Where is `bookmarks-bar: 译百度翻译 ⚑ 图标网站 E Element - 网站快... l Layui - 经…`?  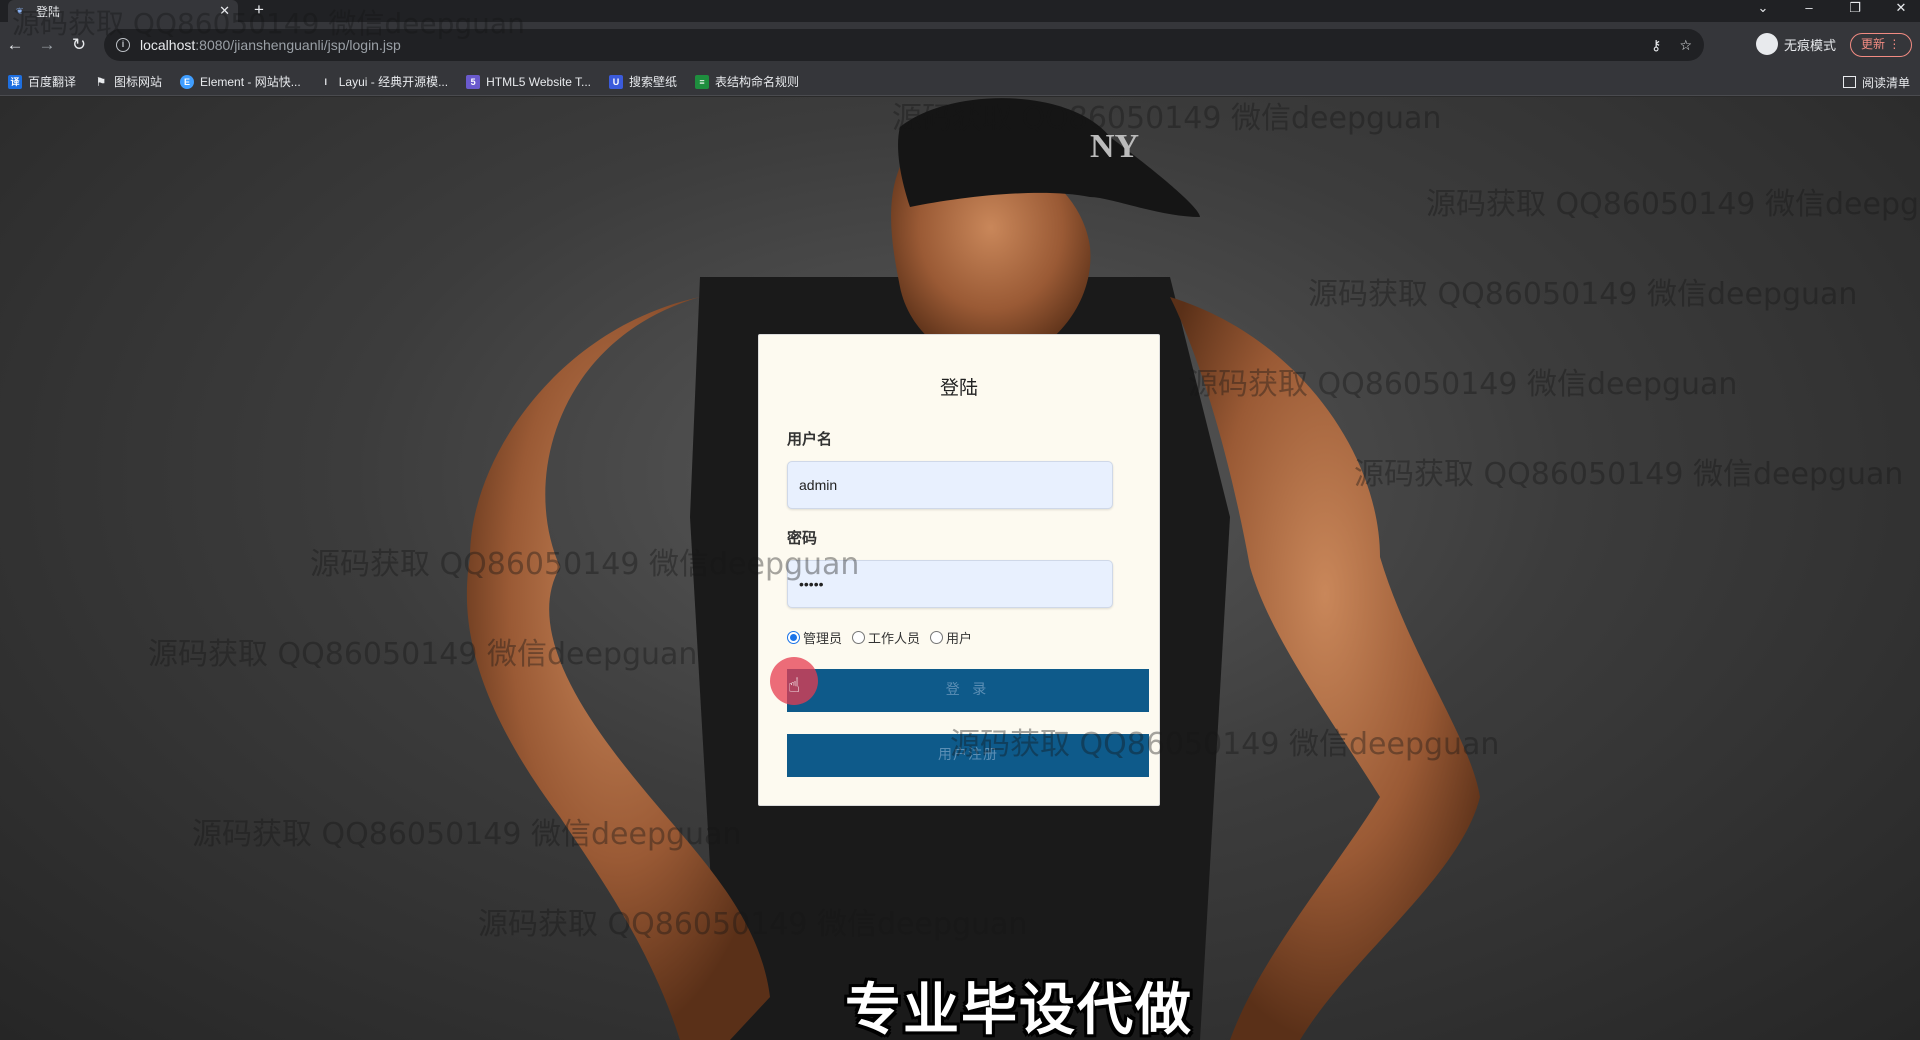
bookmarks-bar: 译百度翻译 ⚑ 图标网站 E Element - 网站快... l Layui - 经… is located at coordinates (960, 82).